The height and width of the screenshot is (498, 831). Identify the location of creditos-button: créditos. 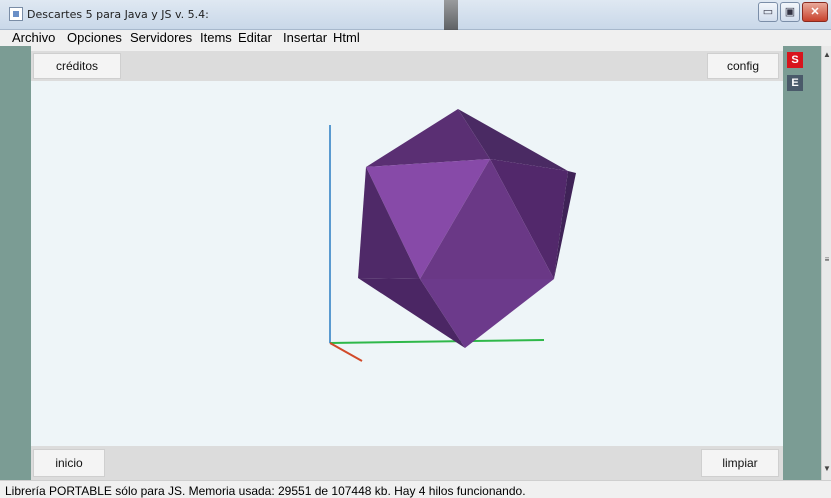
(77, 66).